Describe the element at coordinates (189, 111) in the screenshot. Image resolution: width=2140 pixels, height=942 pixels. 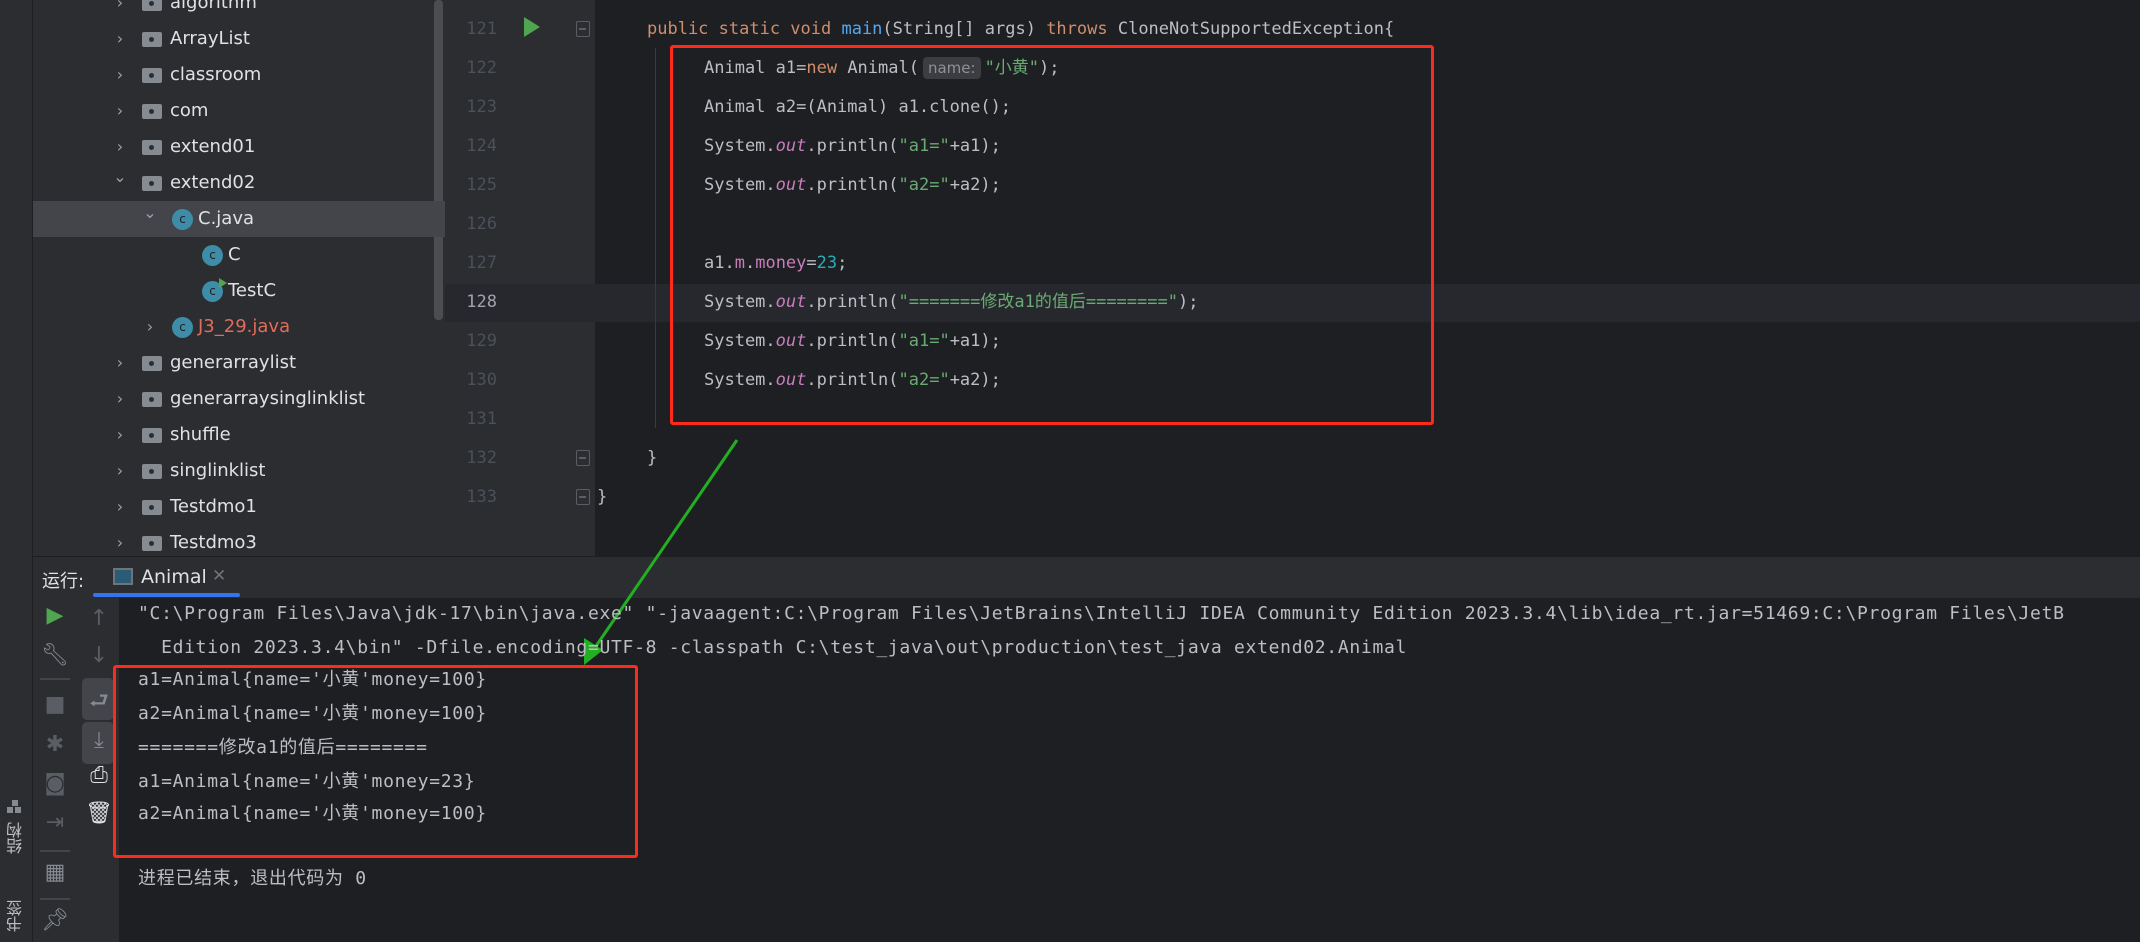
I see `tree-item-label: com` at that location.